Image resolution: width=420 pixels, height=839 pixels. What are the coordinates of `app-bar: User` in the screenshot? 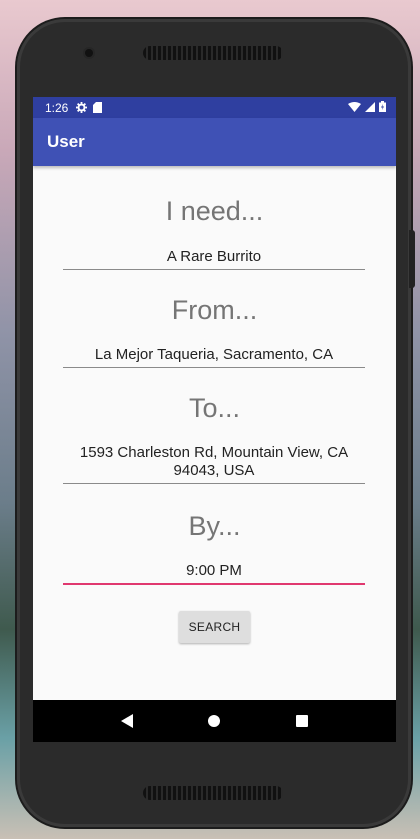 It's located at (214, 142).